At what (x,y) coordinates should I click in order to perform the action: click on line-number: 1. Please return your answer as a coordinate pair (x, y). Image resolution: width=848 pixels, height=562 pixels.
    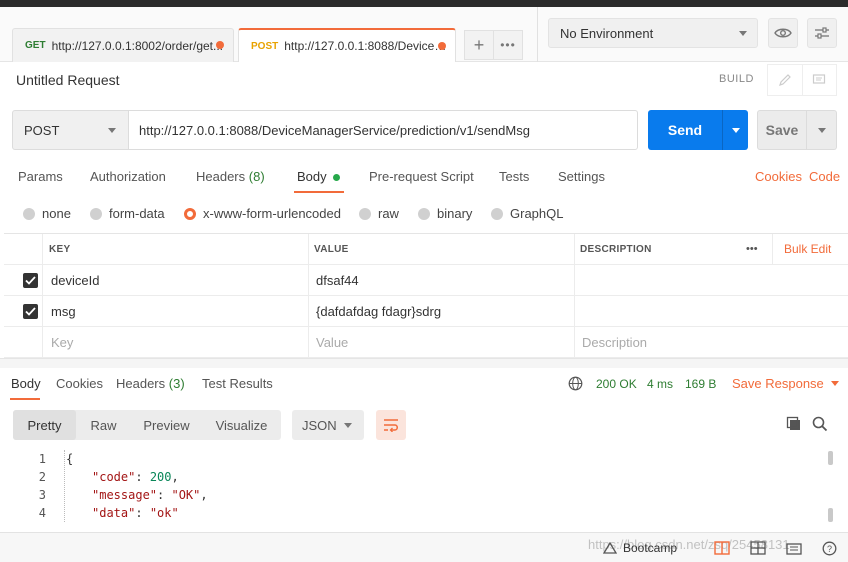
    Looking at the image, I should click on (42, 459).